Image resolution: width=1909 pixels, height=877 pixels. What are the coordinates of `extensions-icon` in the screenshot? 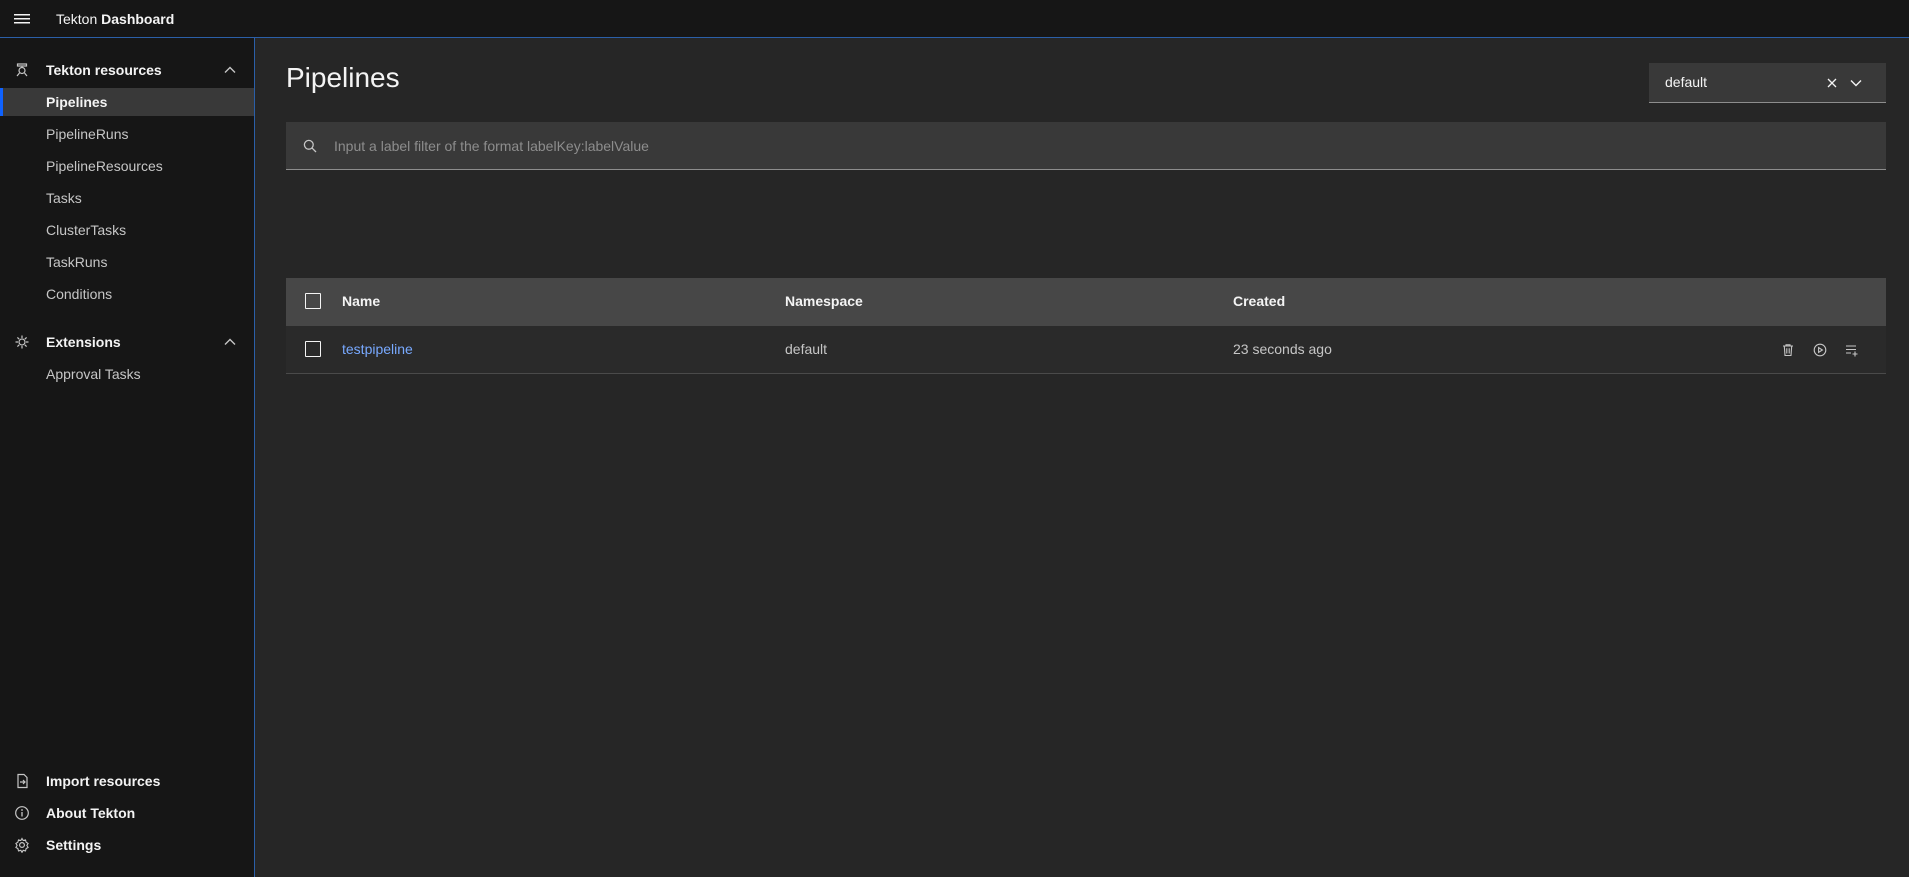 It's located at (22, 342).